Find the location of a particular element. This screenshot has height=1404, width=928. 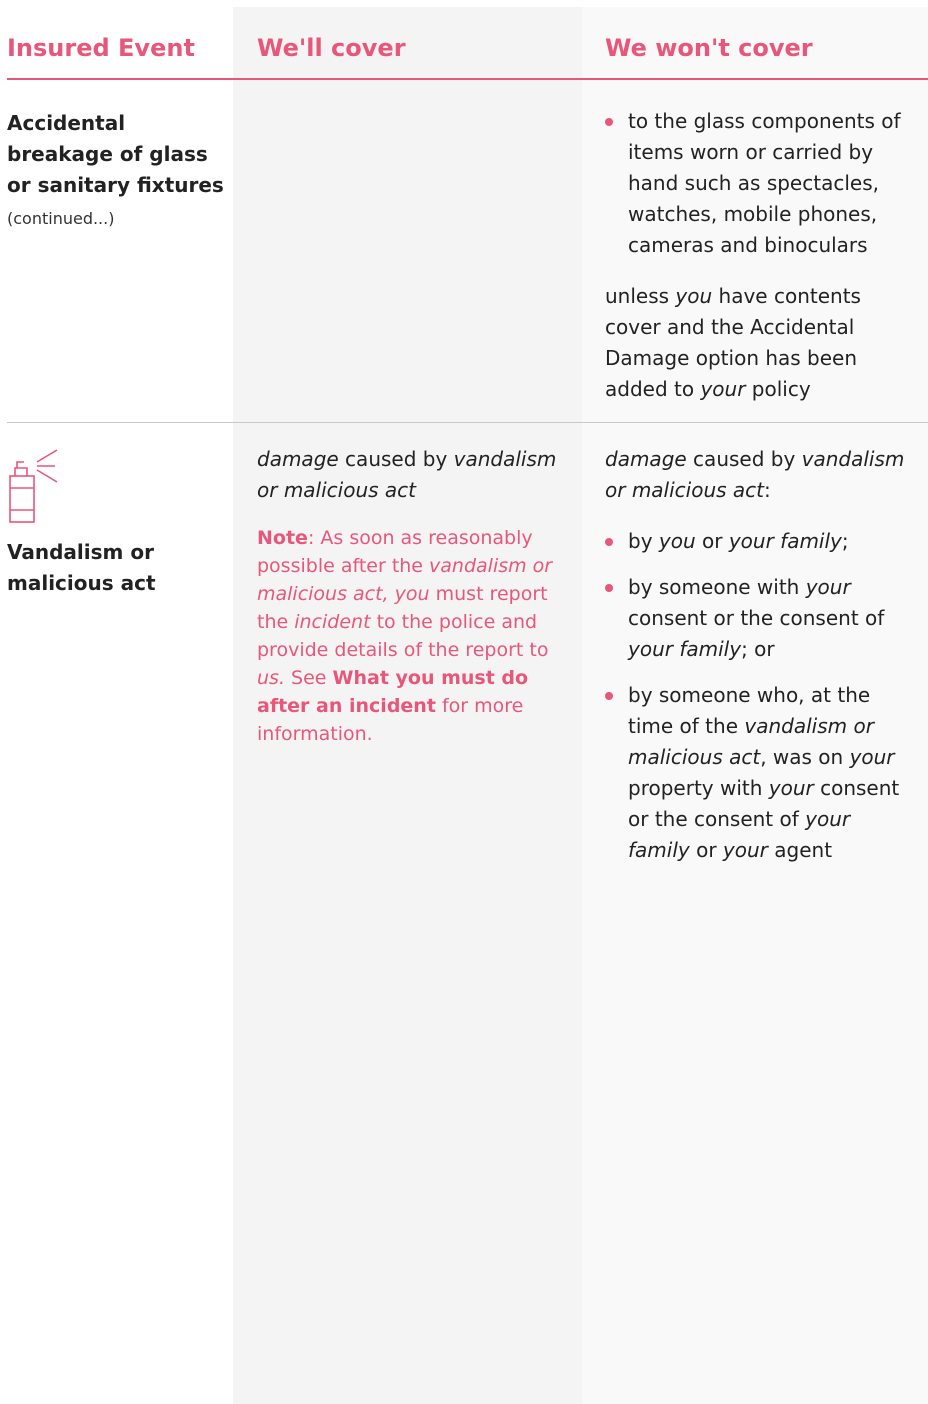

row-divider is located at coordinates (467, 422).